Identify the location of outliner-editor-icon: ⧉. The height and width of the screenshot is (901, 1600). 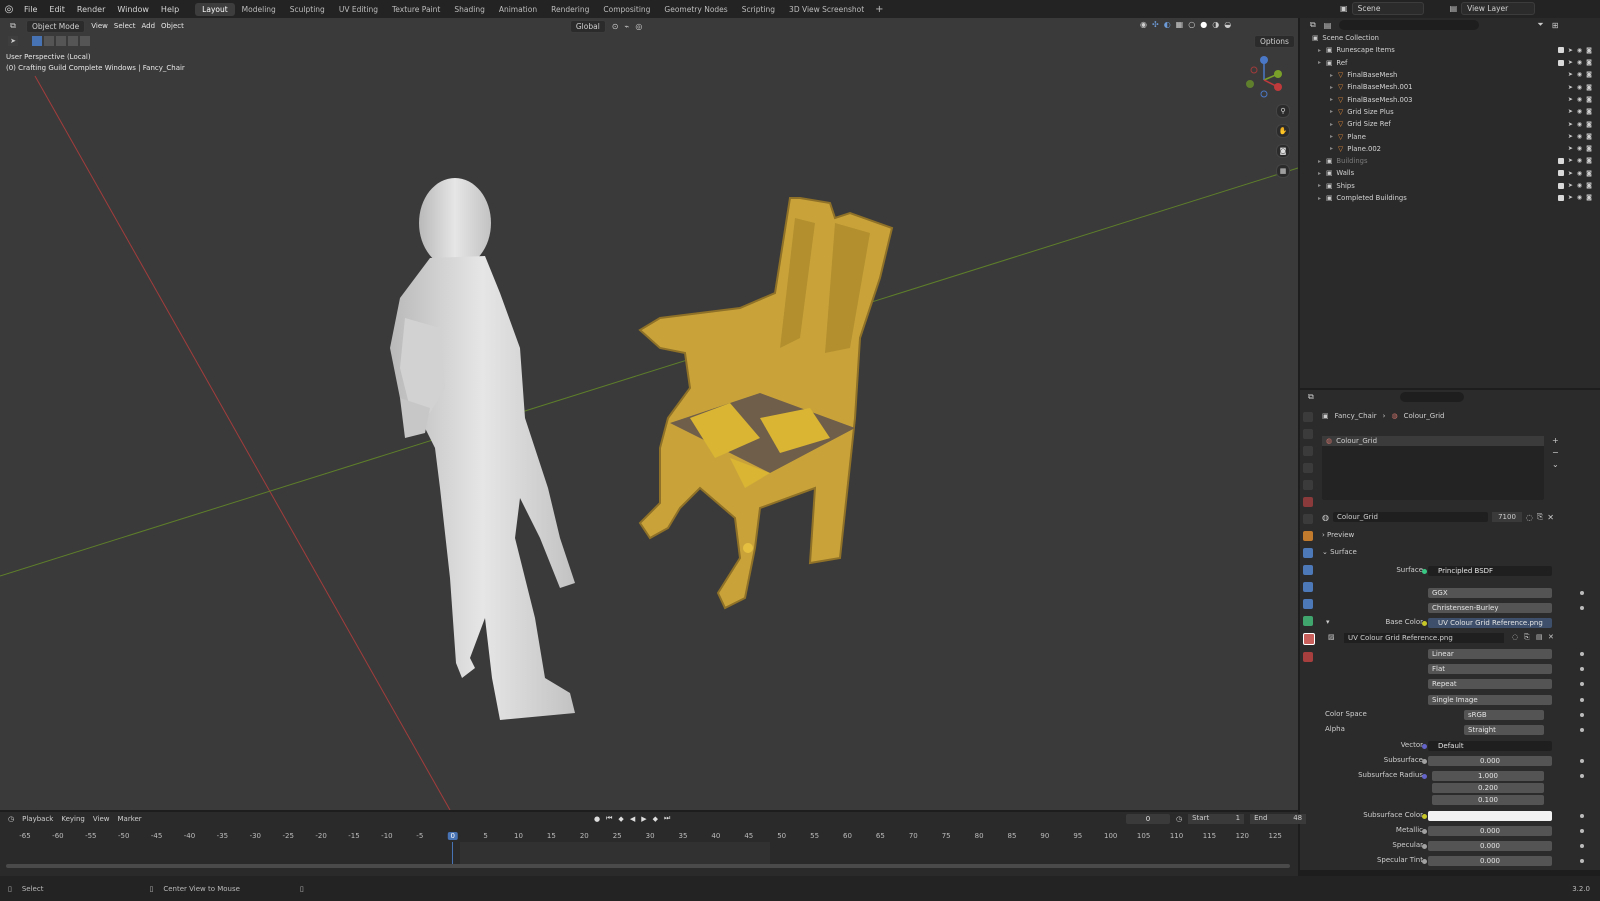
(1313, 25).